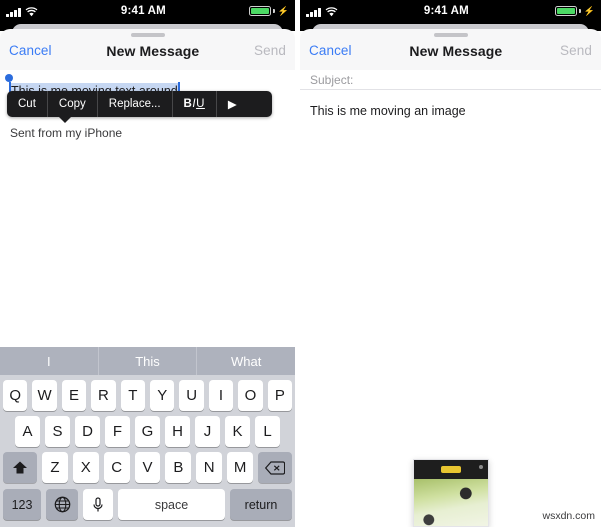 This screenshot has height=527, width=601. Describe the element at coordinates (27, 104) in the screenshot. I see `menu-item-cut: Cut` at that location.